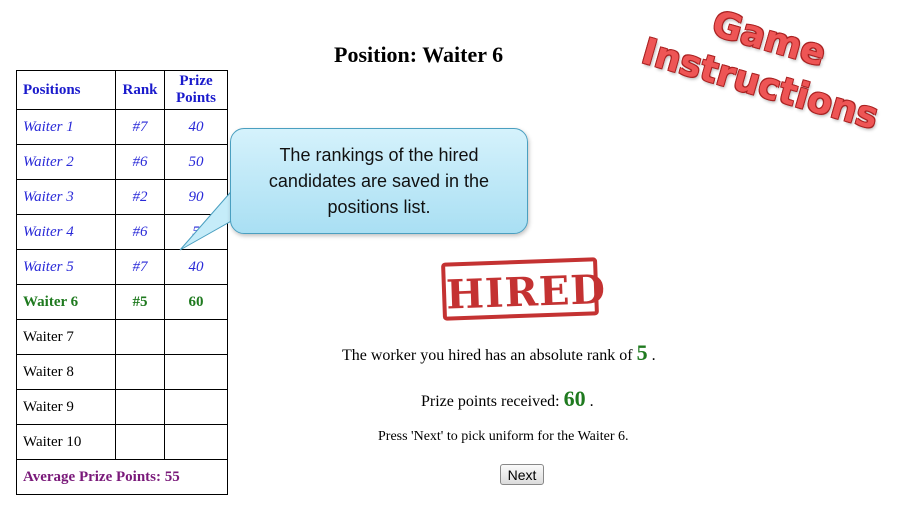 The image size is (907, 530). What do you see at coordinates (66, 407) in the screenshot?
I see `position-cell: Waiter 9` at bounding box center [66, 407].